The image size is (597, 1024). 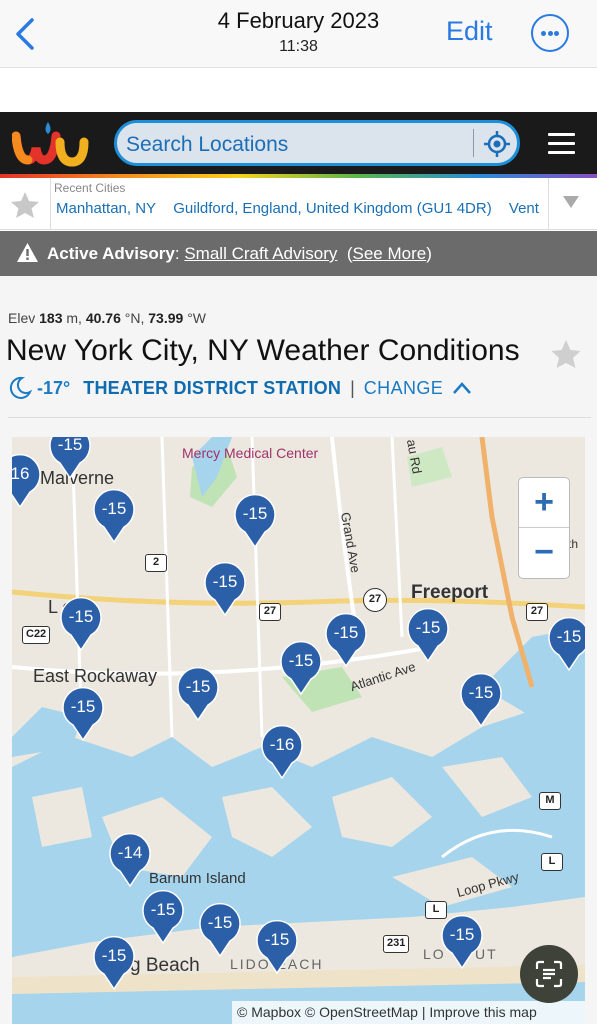 What do you see at coordinates (524, 208) in the screenshot?
I see `recent-city-link: Vent` at bounding box center [524, 208].